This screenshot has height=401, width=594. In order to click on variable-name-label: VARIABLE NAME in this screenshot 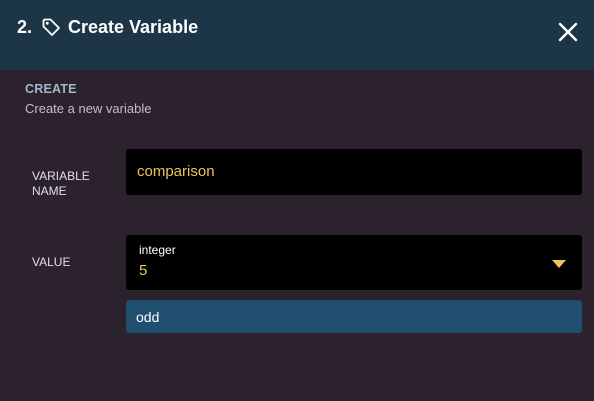, I will do `click(61, 183)`.